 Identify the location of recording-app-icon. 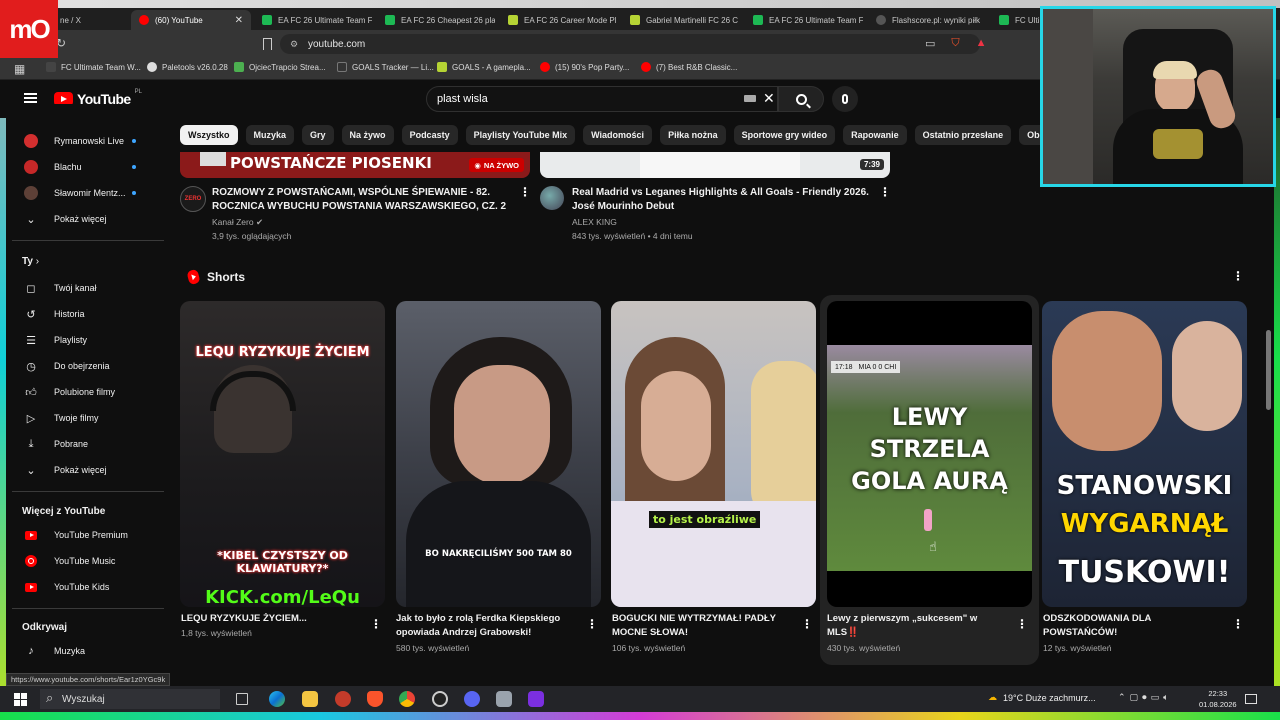
(343, 699).